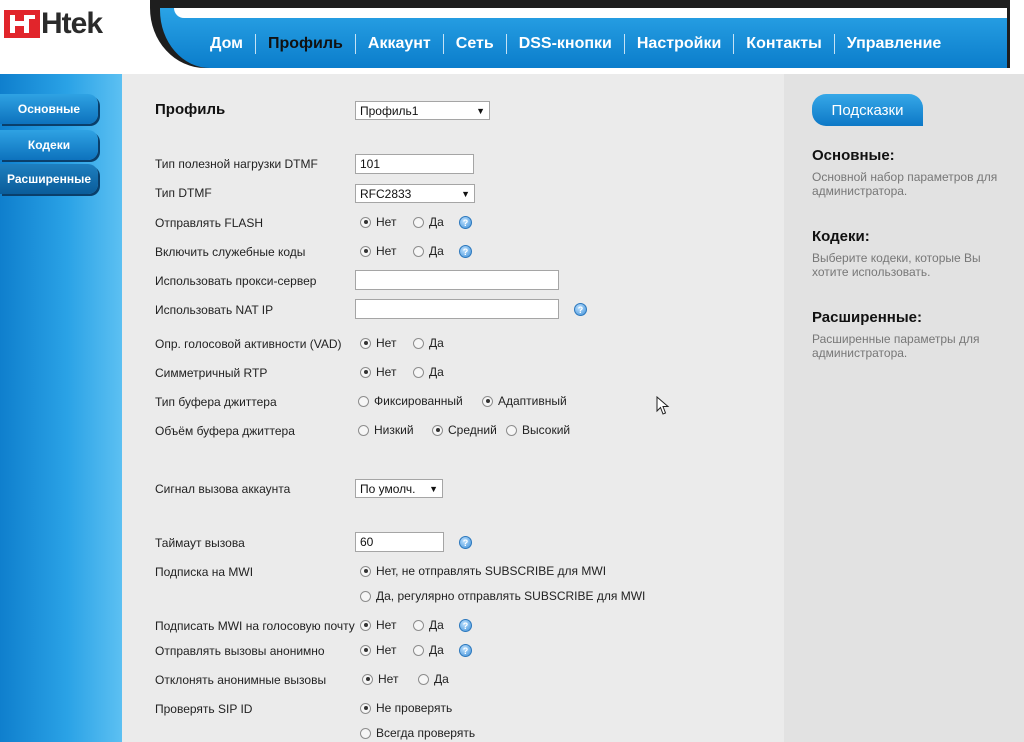 This screenshot has height=742, width=1024. I want to click on htek-logo-mark, so click(22, 24).